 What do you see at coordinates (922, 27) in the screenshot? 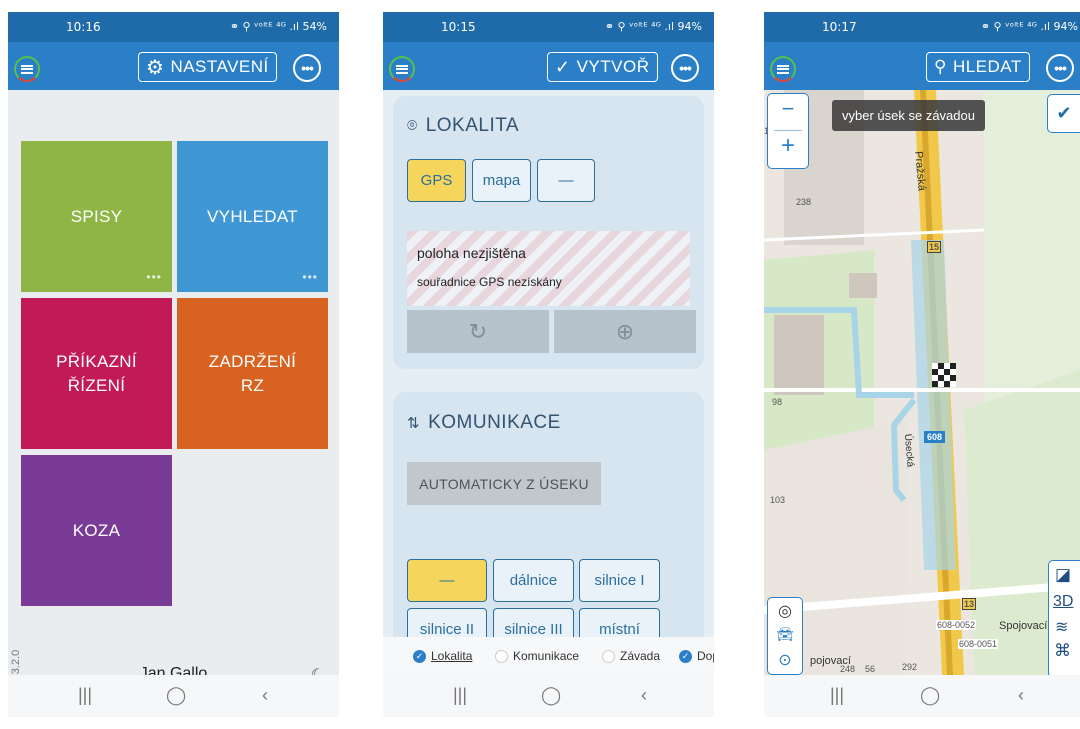
I see `status-bar: 10:17 ⚭ ⚲ ᵛᵒˡᵗᴱ ⁴ᴳ .ıl 94%` at bounding box center [922, 27].